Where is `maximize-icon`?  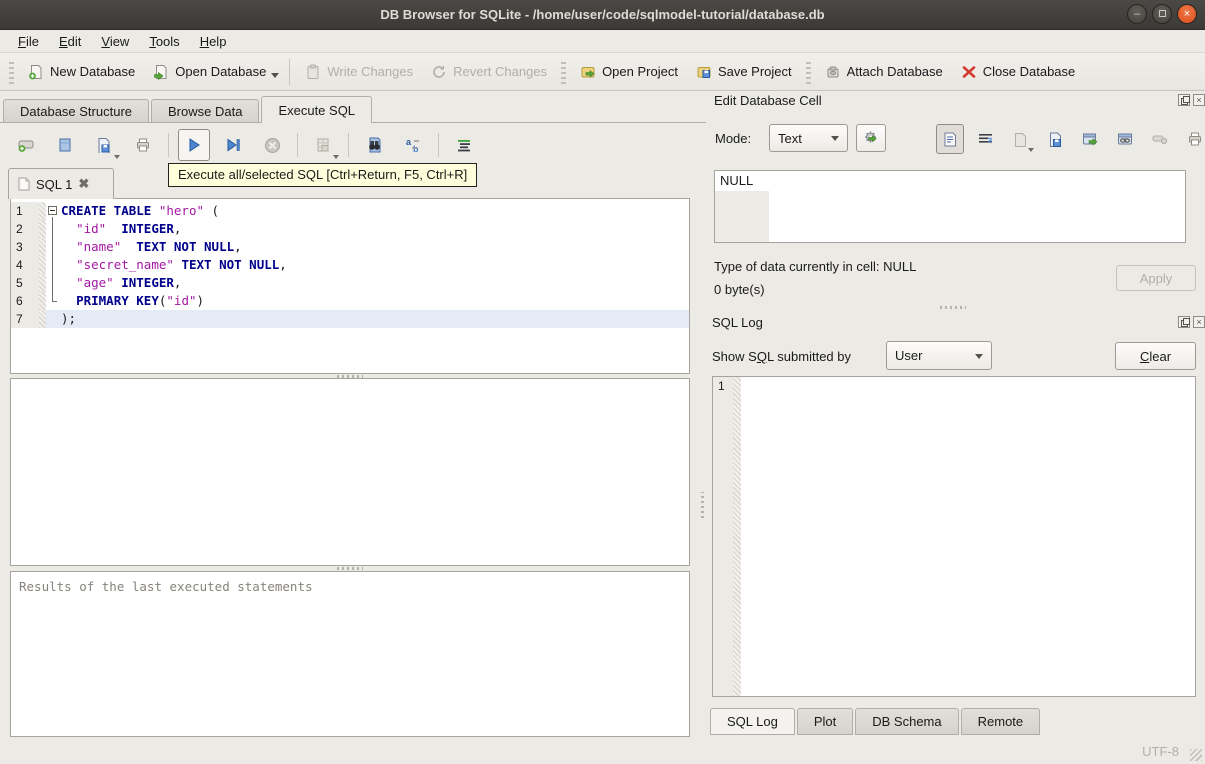
maximize-icon is located at coordinates (1162, 13).